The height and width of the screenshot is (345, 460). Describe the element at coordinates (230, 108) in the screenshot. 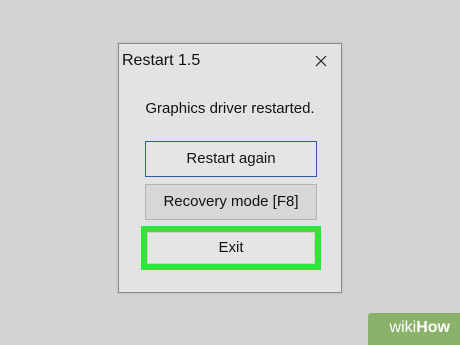

I see `status-message: Graphics driver restarted.` at that location.